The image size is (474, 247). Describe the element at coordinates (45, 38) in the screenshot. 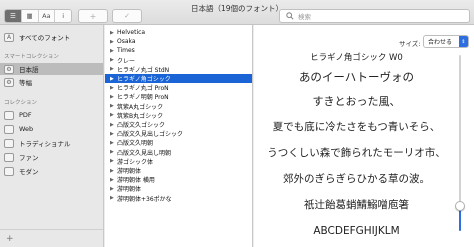

I see `sidebar-item-label: すべてのフォント` at that location.